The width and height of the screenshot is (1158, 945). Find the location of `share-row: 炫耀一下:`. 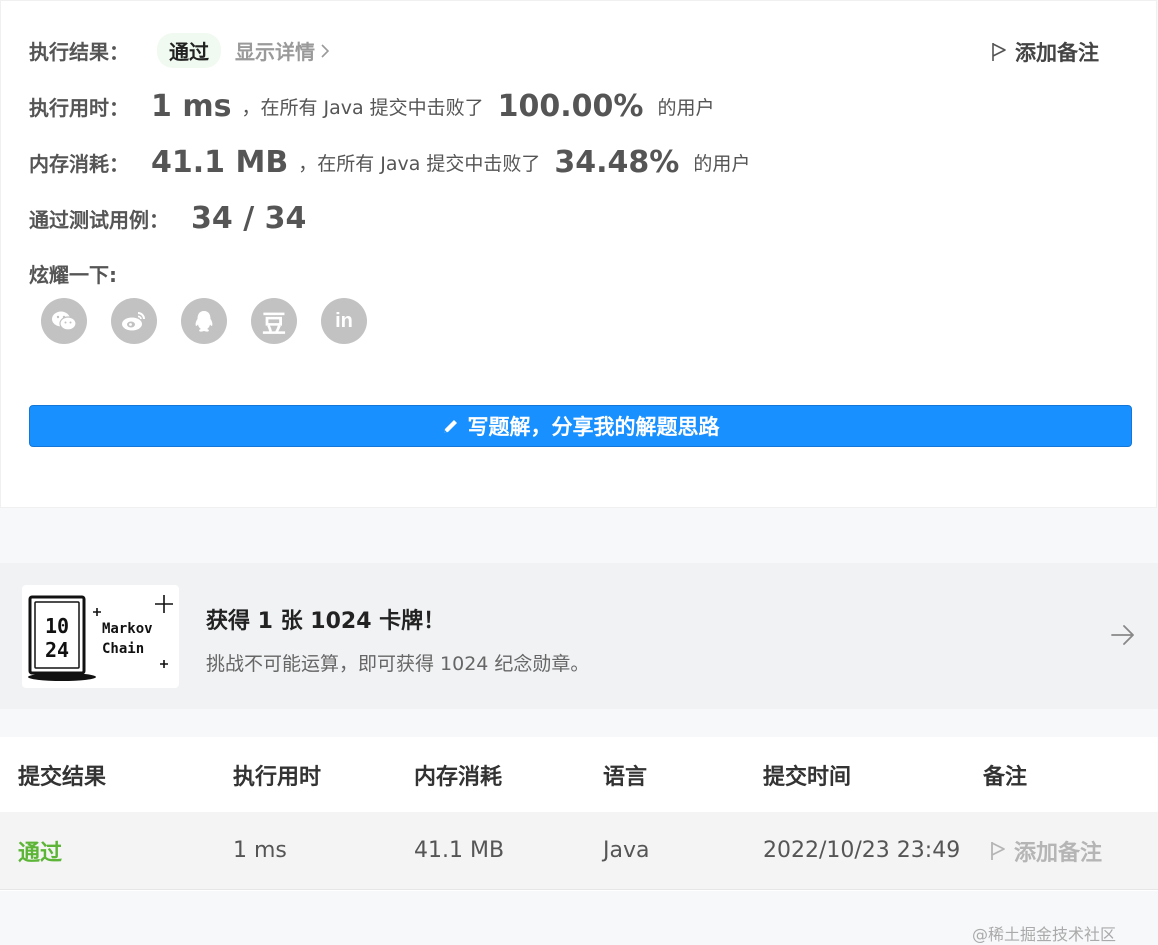

share-row: 炫耀一下: is located at coordinates (73, 273).